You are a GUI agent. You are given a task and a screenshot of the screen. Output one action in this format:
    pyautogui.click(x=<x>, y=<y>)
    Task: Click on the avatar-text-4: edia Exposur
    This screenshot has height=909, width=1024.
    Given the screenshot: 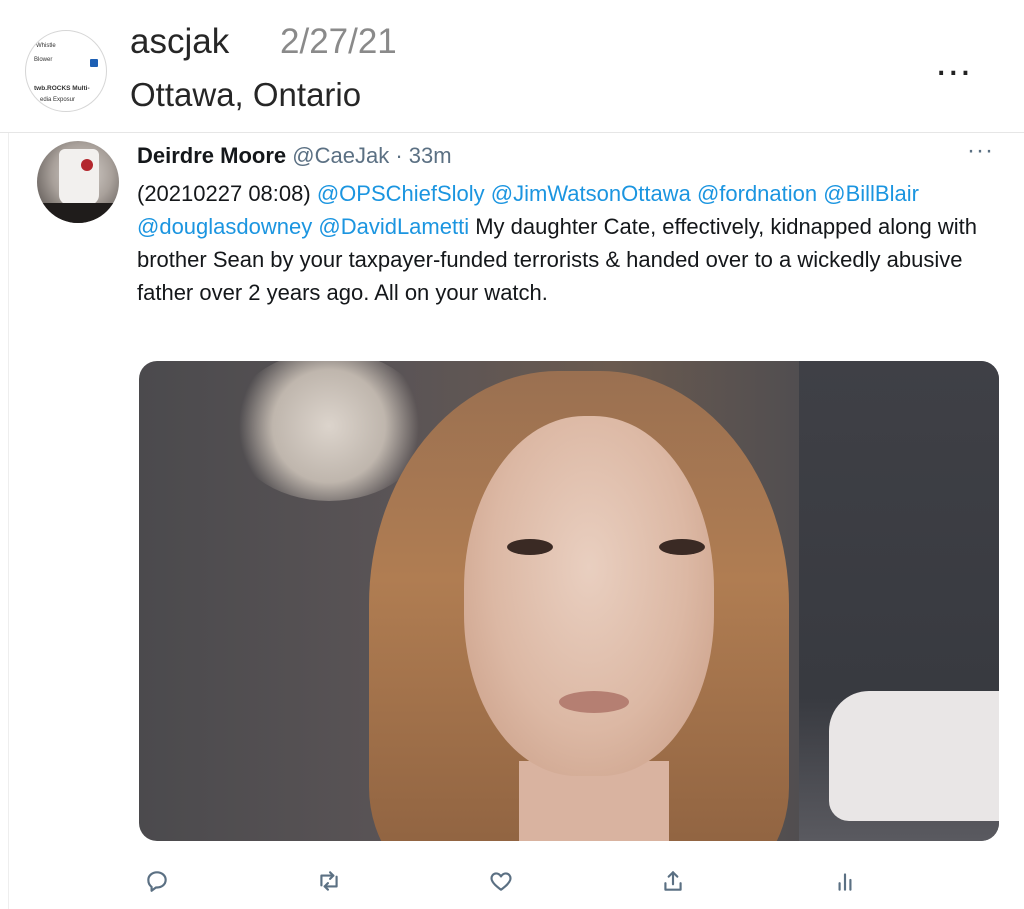 What is the action you would take?
    pyautogui.click(x=58, y=100)
    